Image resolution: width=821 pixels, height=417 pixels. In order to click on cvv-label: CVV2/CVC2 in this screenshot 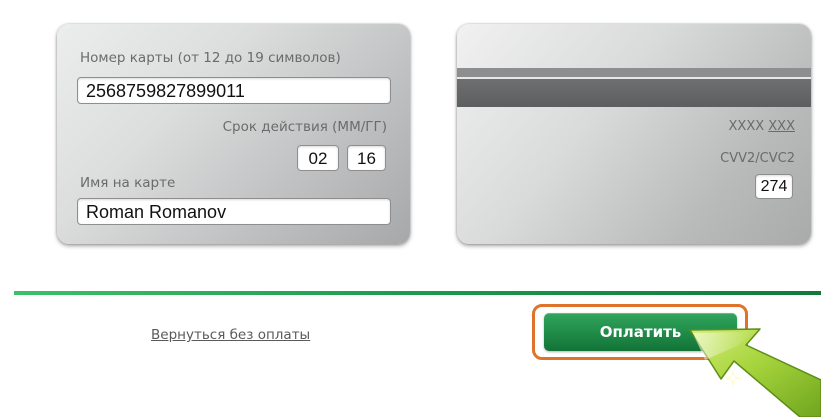, I will do `click(757, 158)`.